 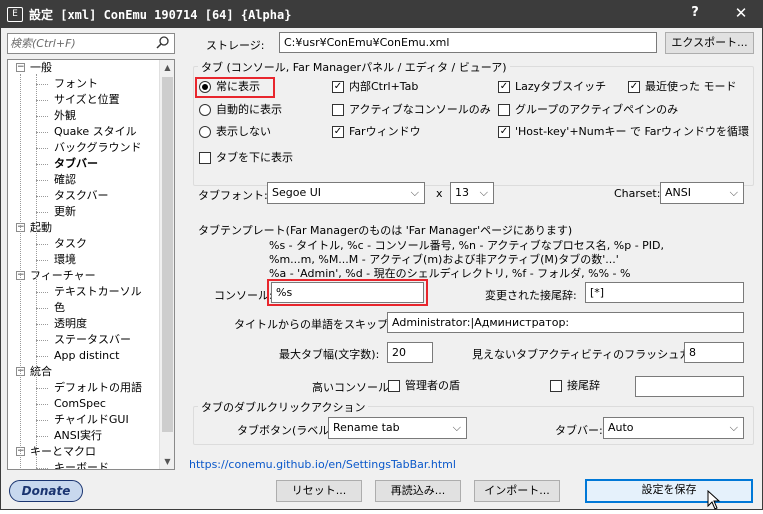 What do you see at coordinates (410, 352) in the screenshot?
I see `max-tab-width-input: 20` at bounding box center [410, 352].